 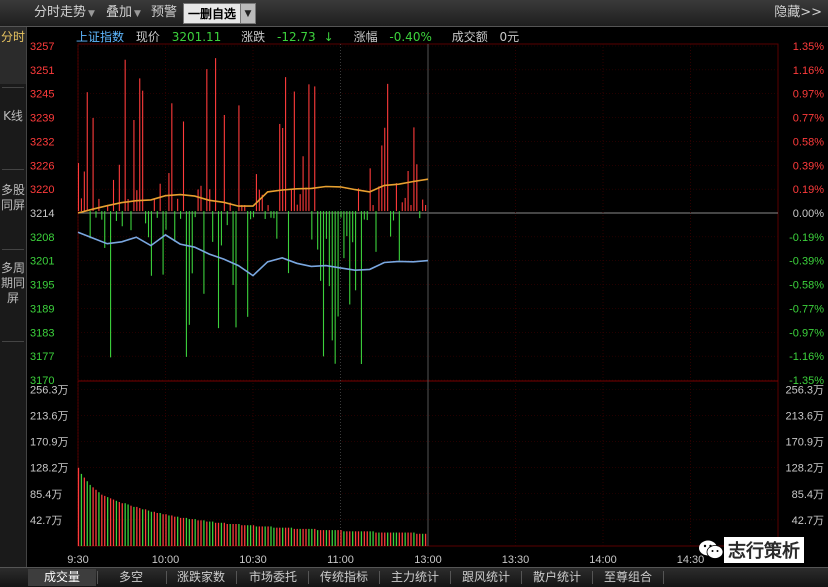 I want to click on sidebar-item-label: 多股同屏, so click(x=12, y=197).